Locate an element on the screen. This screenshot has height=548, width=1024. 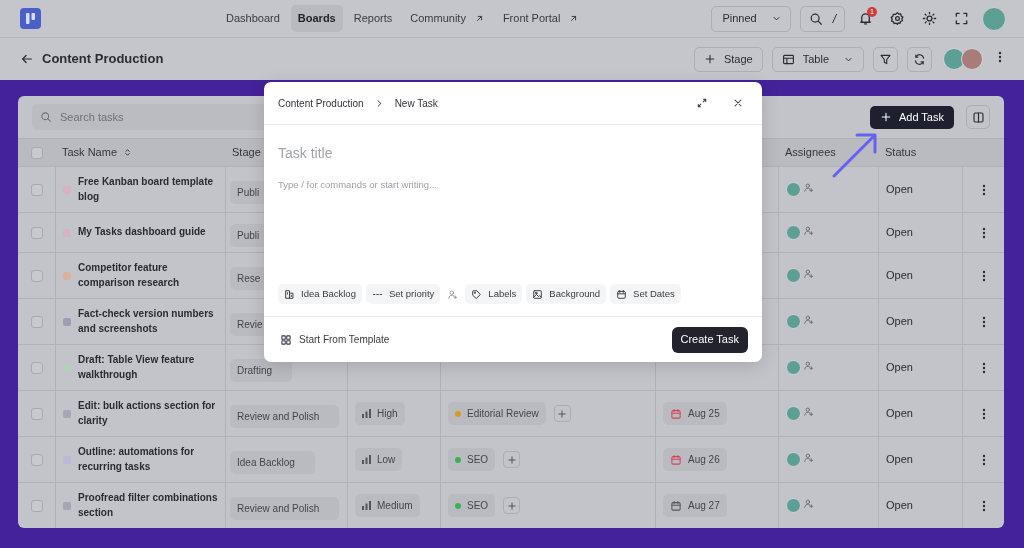
page-title: Content Production is located at coordinates (103, 59).